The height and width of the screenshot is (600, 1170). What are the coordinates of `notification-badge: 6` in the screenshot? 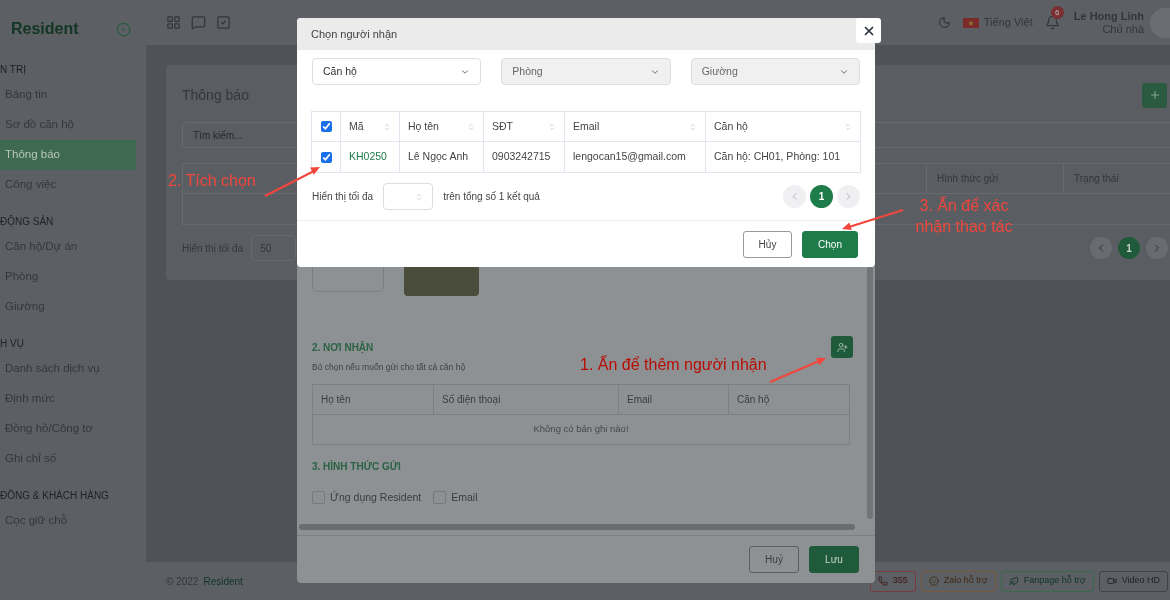 It's located at (1057, 12).